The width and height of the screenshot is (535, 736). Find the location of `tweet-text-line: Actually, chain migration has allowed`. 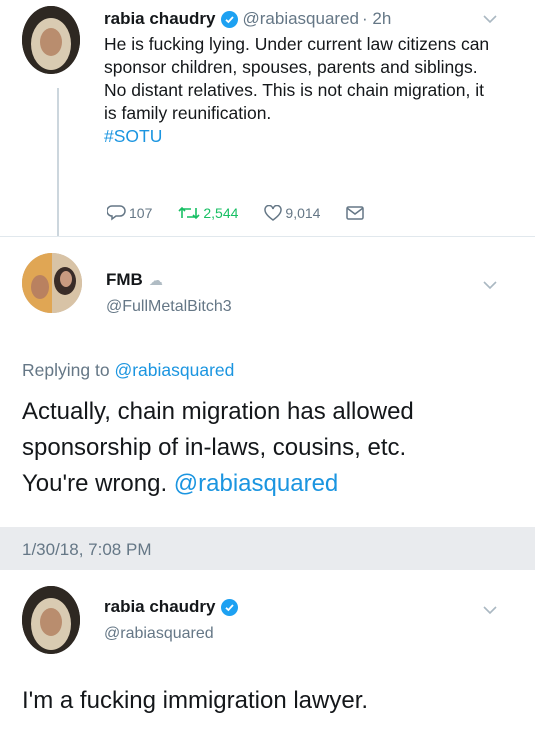

tweet-text-line: Actually, chain migration has allowed is located at coordinates (218, 411).